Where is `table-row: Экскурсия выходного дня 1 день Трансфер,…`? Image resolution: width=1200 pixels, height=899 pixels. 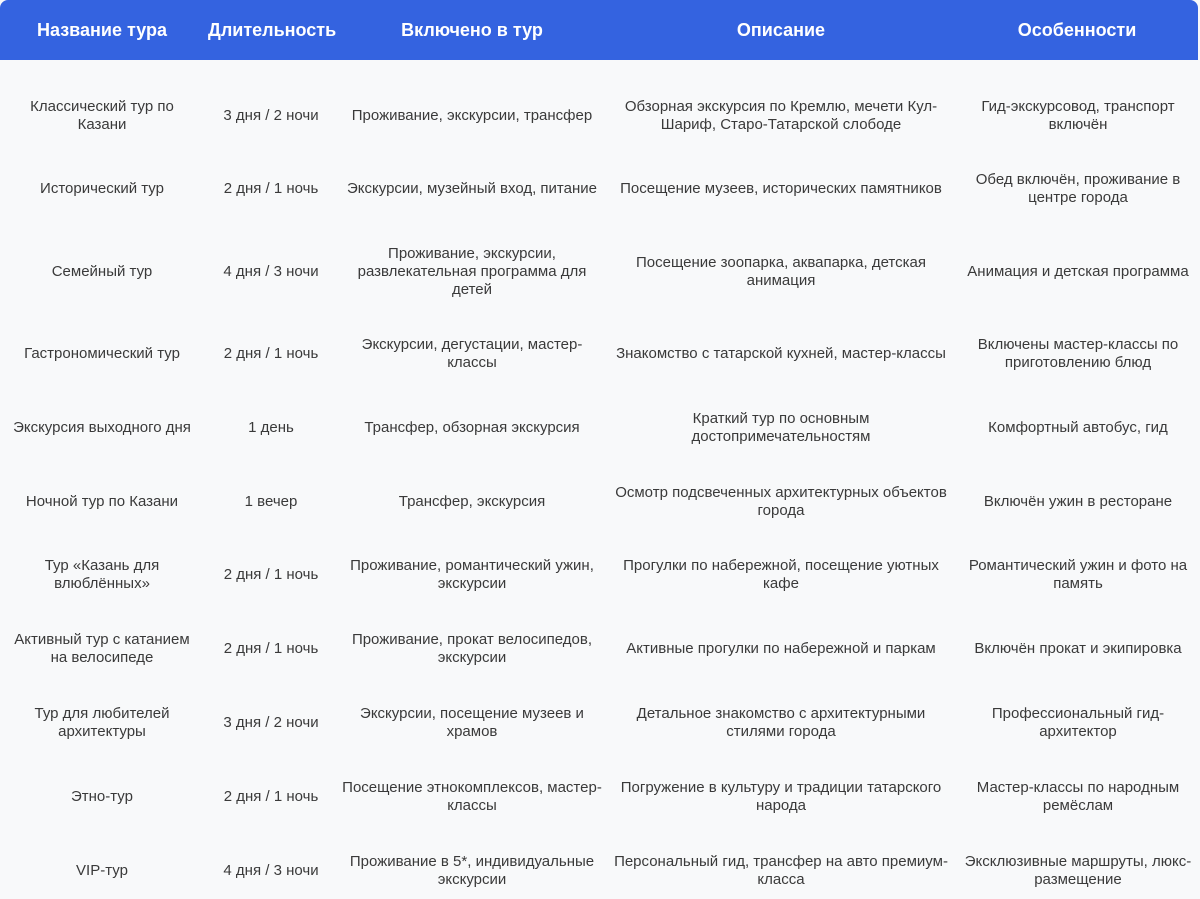 table-row: Экскурсия выходного дня 1 день Трансфер,… is located at coordinates (600, 428).